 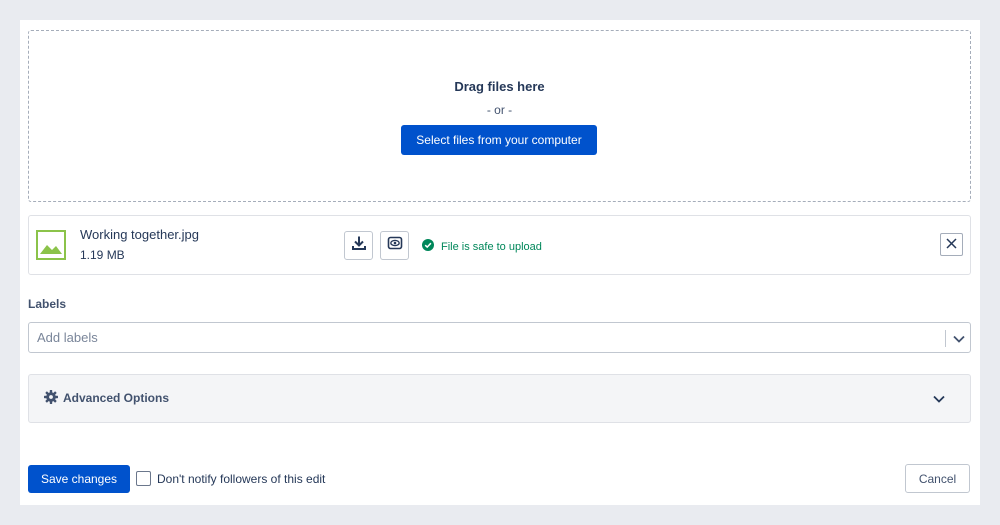 I want to click on download-button, so click(x=358, y=245).